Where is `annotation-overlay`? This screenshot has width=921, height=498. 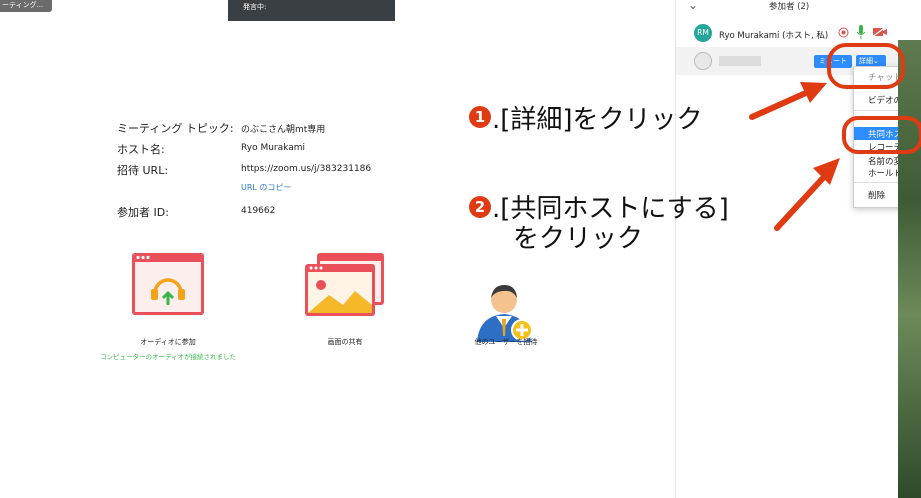 annotation-overlay is located at coordinates (835, 137).